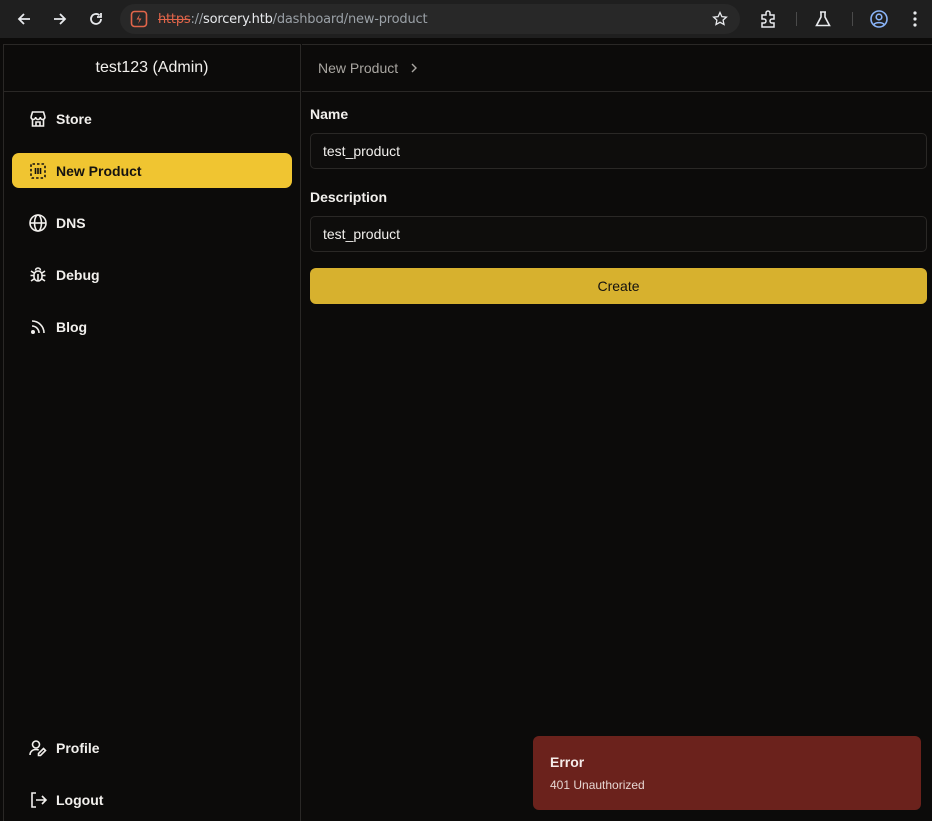 Image resolution: width=932 pixels, height=821 pixels. Describe the element at coordinates (38, 274) in the screenshot. I see `bug-icon` at that location.